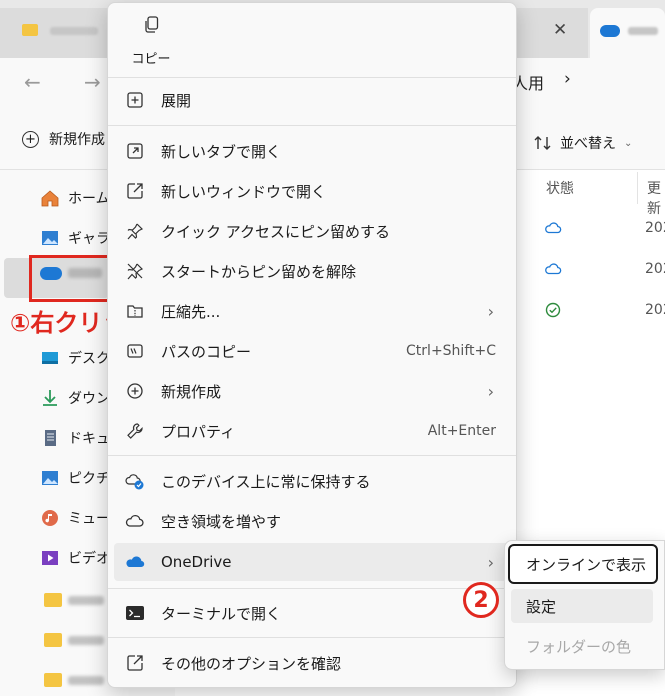  Describe the element at coordinates (610, 31) in the screenshot. I see `onedrive-icon` at that location.